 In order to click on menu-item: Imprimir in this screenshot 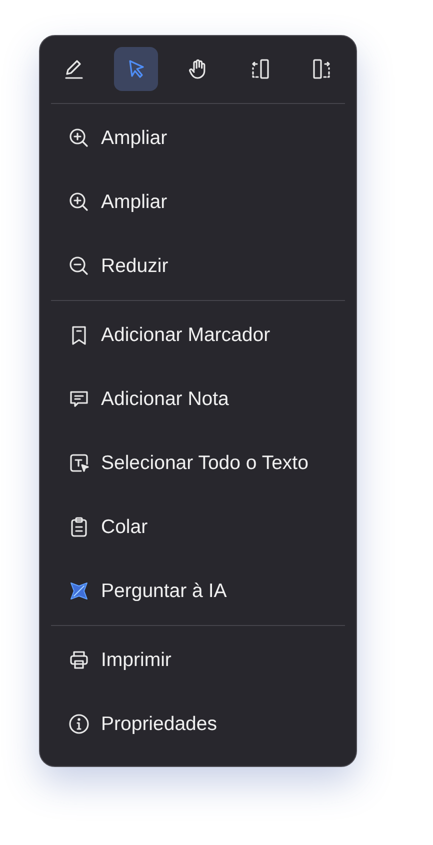, I will do `click(198, 660)`.